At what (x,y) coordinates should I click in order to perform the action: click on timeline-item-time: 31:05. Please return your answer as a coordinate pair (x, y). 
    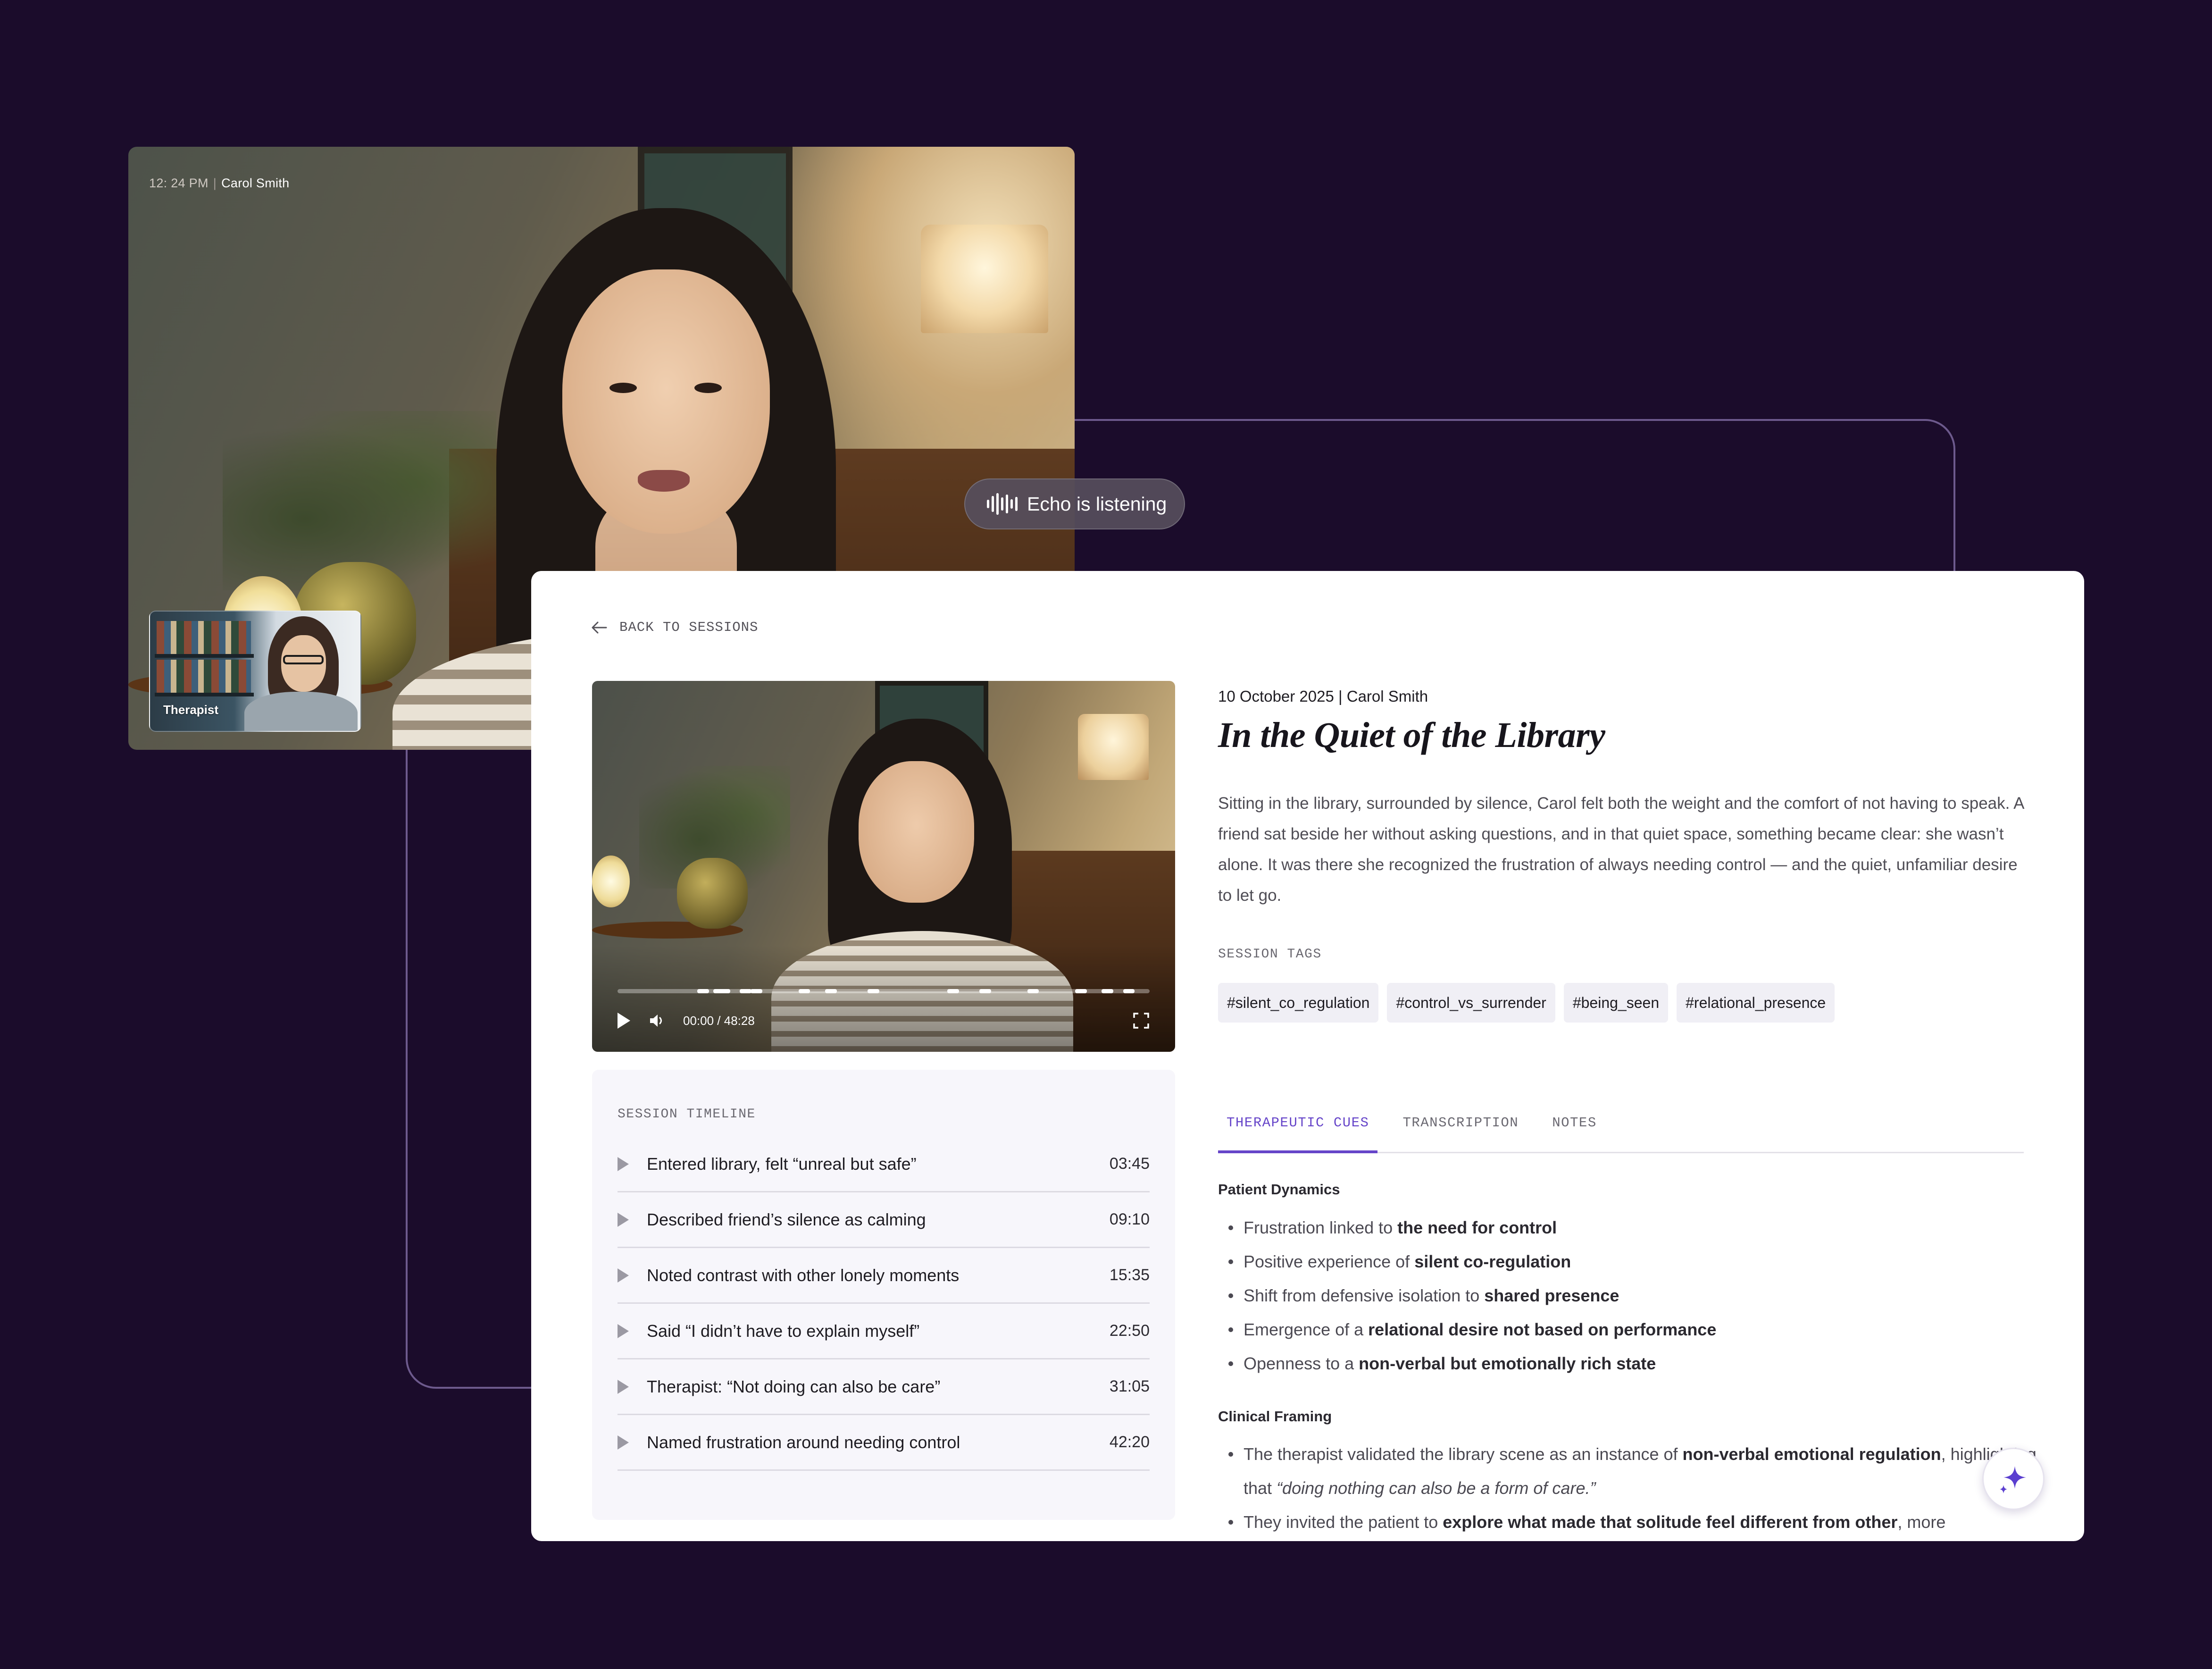
    Looking at the image, I should click on (1129, 1386).